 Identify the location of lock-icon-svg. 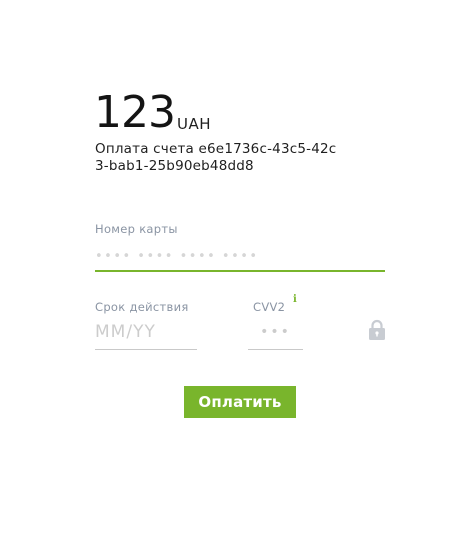
(377, 329).